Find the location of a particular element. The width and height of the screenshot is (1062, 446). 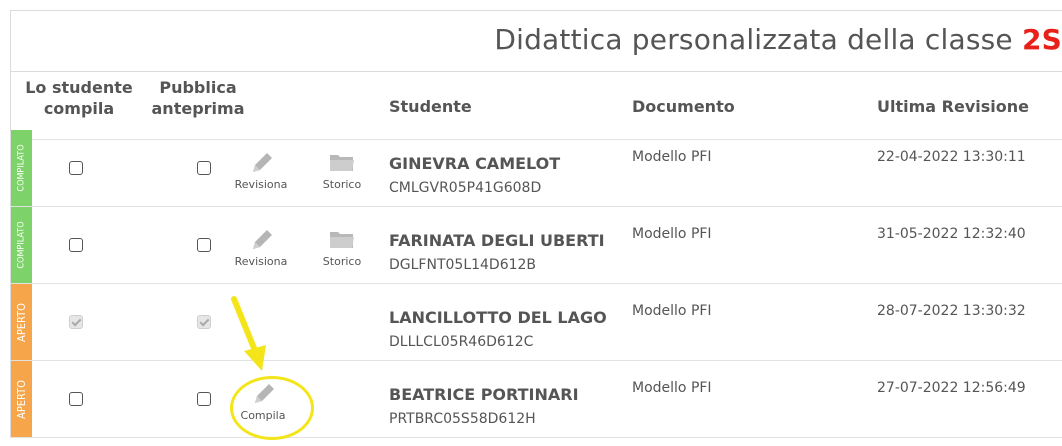

highlight-circle is located at coordinates (272, 408).